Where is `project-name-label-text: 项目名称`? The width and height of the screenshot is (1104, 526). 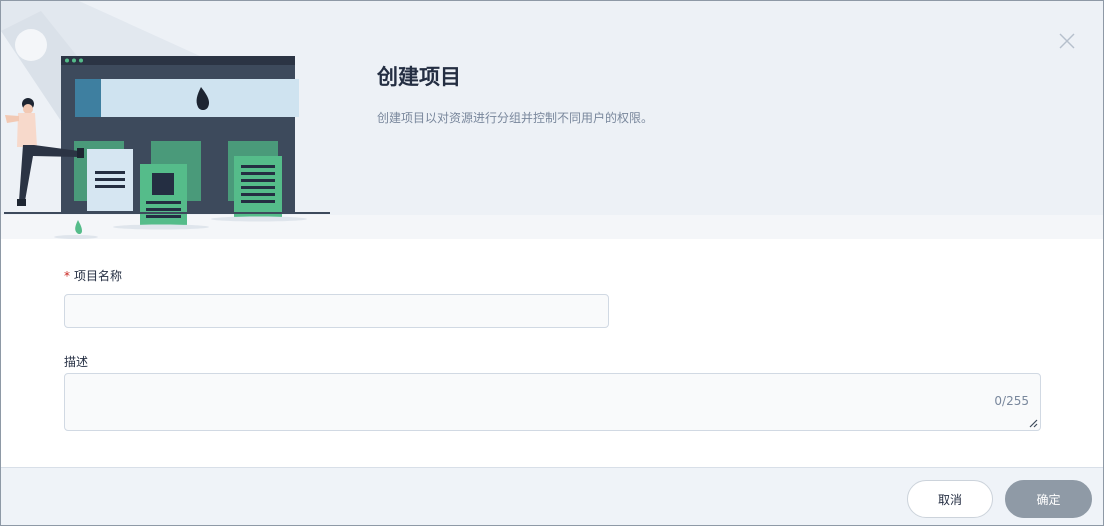
project-name-label-text: 项目名称 is located at coordinates (98, 276).